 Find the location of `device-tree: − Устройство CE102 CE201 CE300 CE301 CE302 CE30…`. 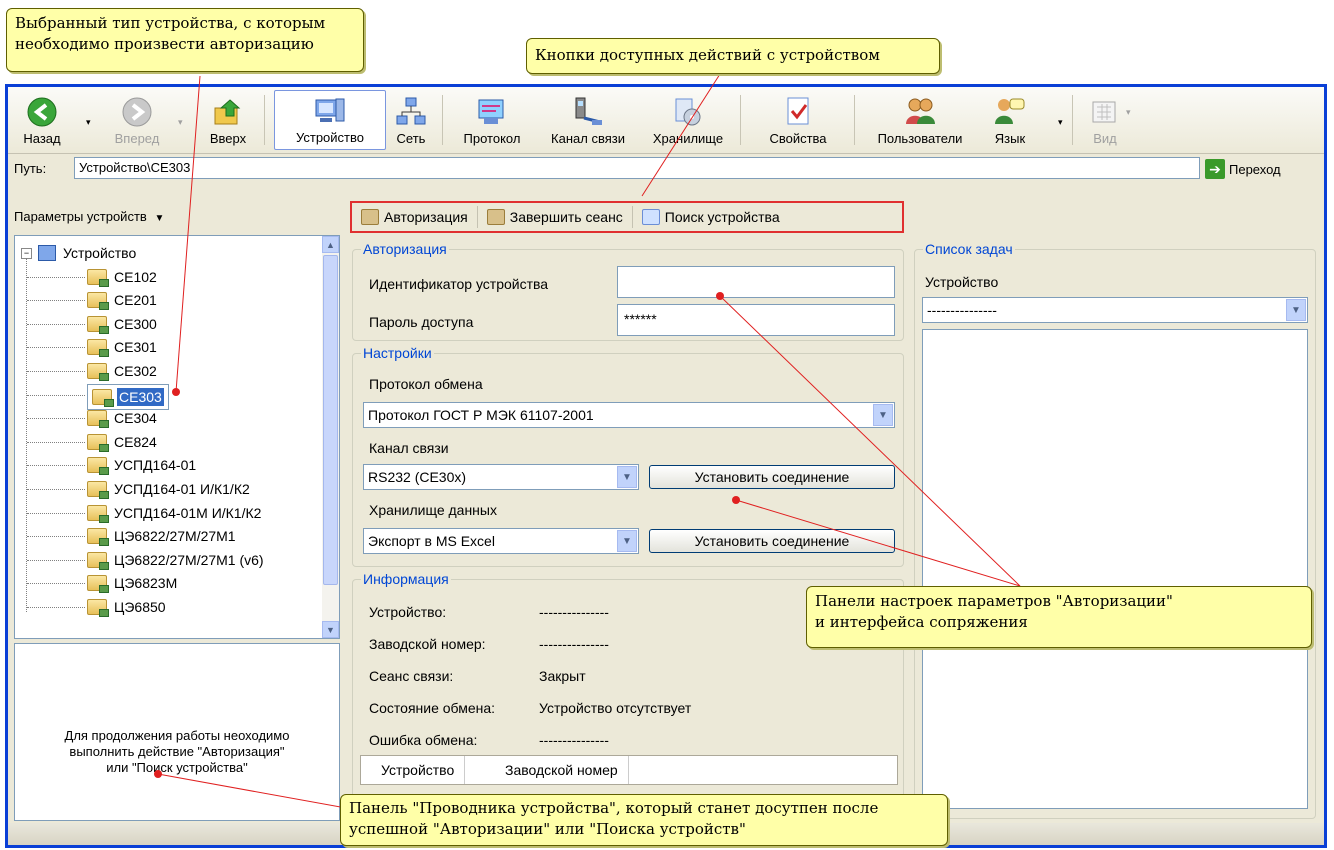

device-tree: − Устройство CE102 CE201 CE300 CE301 CE302 CE30… is located at coordinates (177, 437).